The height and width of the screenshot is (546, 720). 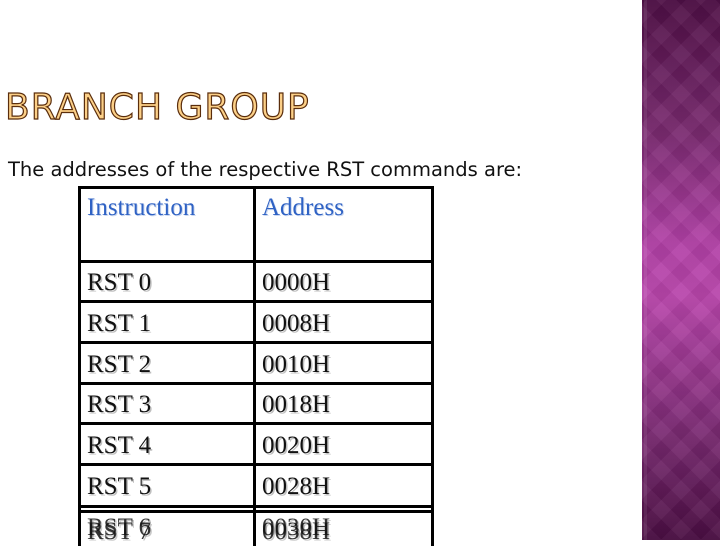 What do you see at coordinates (303, 207) in the screenshot?
I see `header-address: Address` at bounding box center [303, 207].